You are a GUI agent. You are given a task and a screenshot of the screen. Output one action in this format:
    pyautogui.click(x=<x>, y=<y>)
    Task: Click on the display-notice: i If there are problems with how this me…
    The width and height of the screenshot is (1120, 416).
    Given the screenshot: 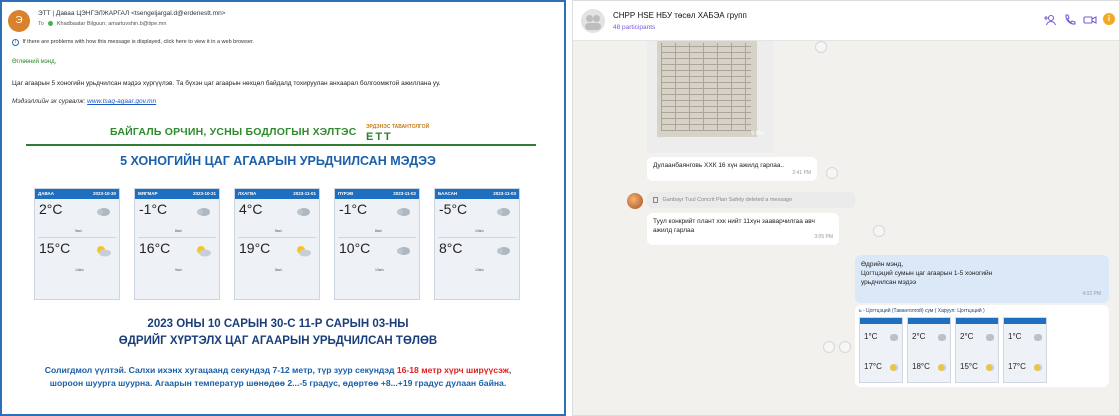 What is the action you would take?
    pyautogui.click(x=133, y=42)
    